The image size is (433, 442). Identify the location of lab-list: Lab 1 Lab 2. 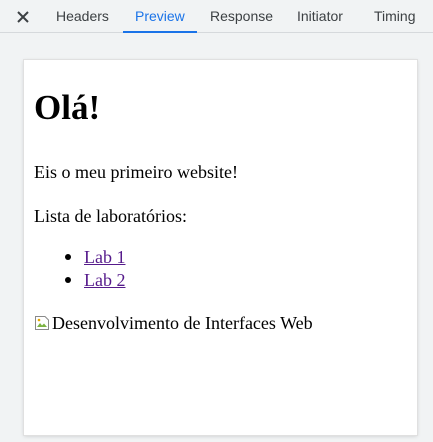
(95, 269).